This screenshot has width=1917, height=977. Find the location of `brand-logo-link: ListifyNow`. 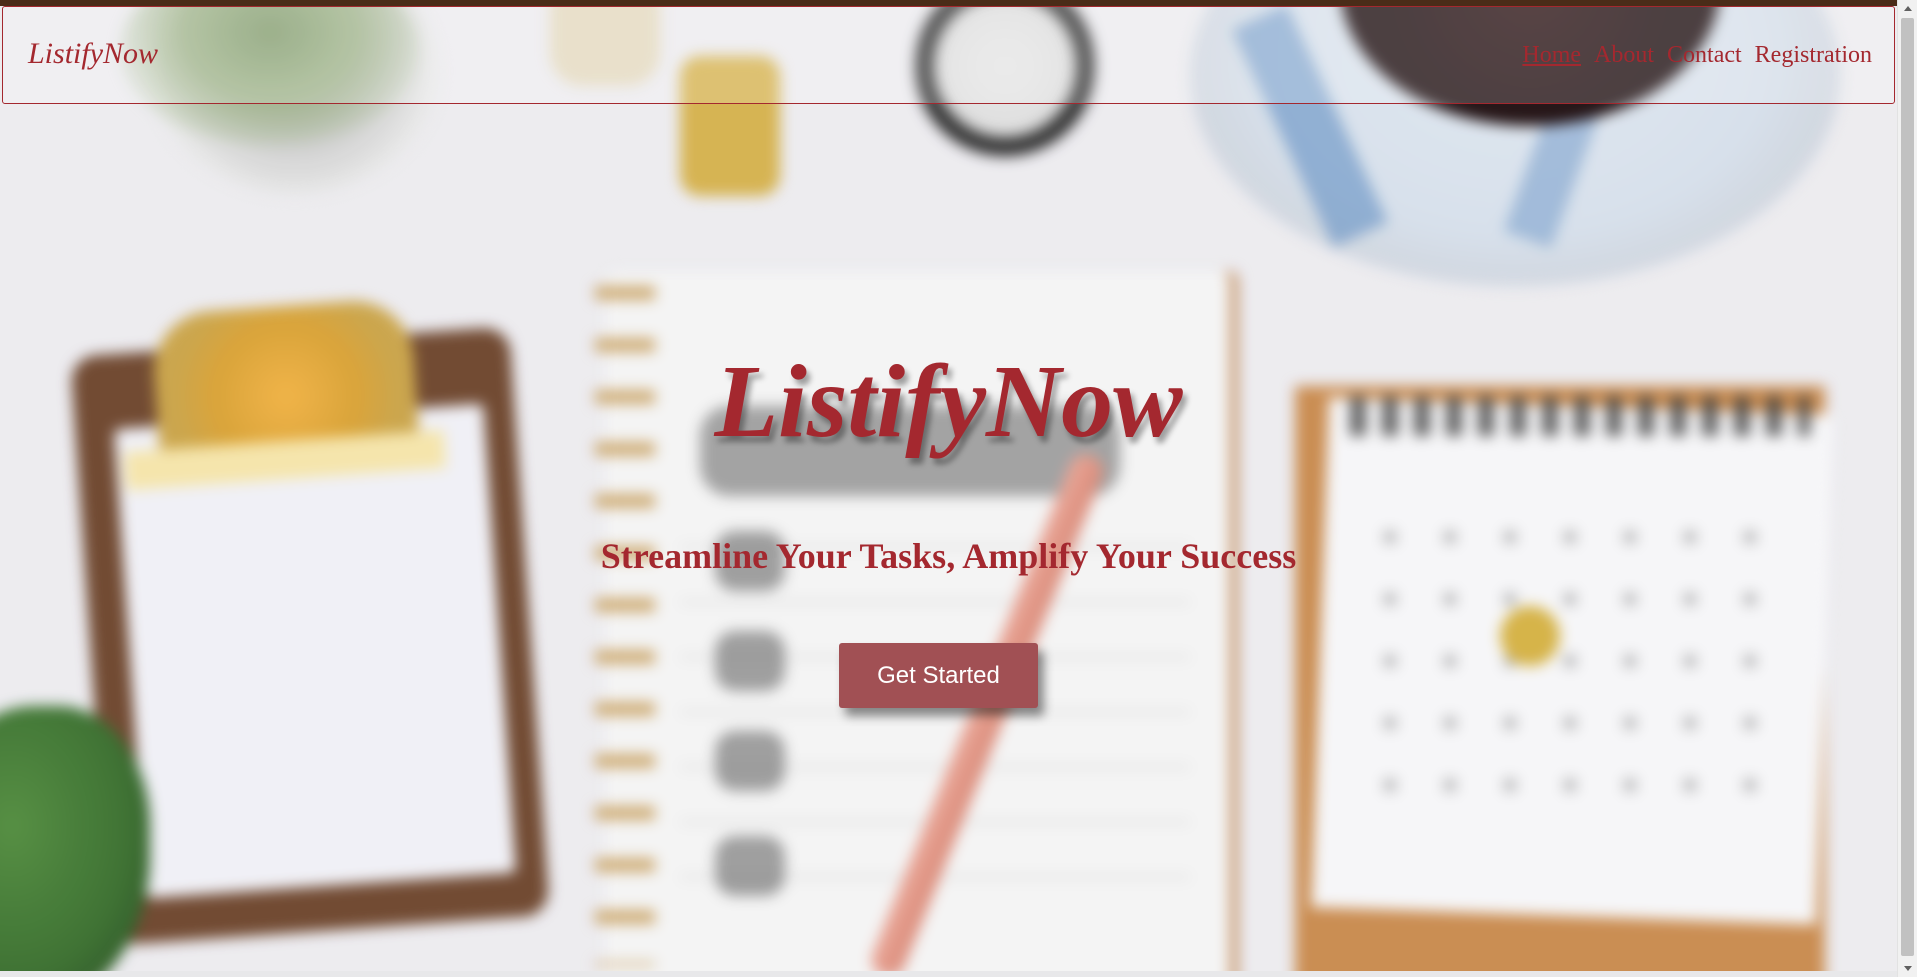

brand-logo-link: ListifyNow is located at coordinates (93, 54).